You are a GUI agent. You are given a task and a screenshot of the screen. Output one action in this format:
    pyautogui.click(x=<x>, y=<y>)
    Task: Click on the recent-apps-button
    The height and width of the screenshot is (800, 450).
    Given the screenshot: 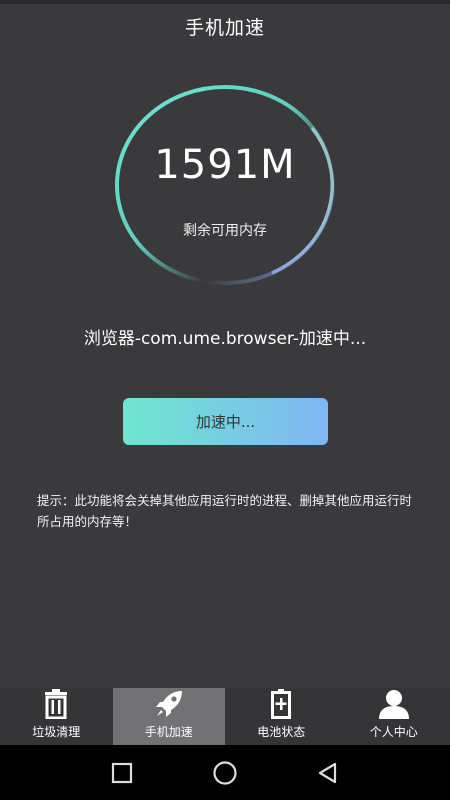 What is the action you would take?
    pyautogui.click(x=122, y=773)
    